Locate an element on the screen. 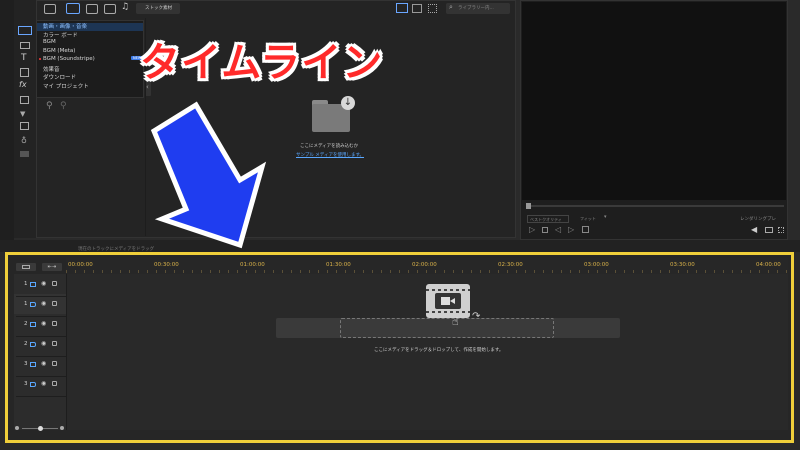 The height and width of the screenshot is (450, 800). more-icon is located at coordinates (24, 154).